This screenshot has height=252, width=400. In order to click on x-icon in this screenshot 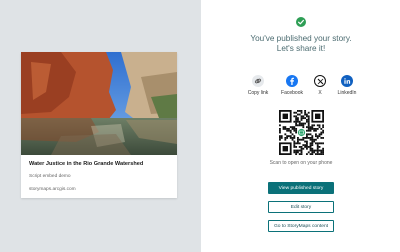, I will do `click(320, 81)`.